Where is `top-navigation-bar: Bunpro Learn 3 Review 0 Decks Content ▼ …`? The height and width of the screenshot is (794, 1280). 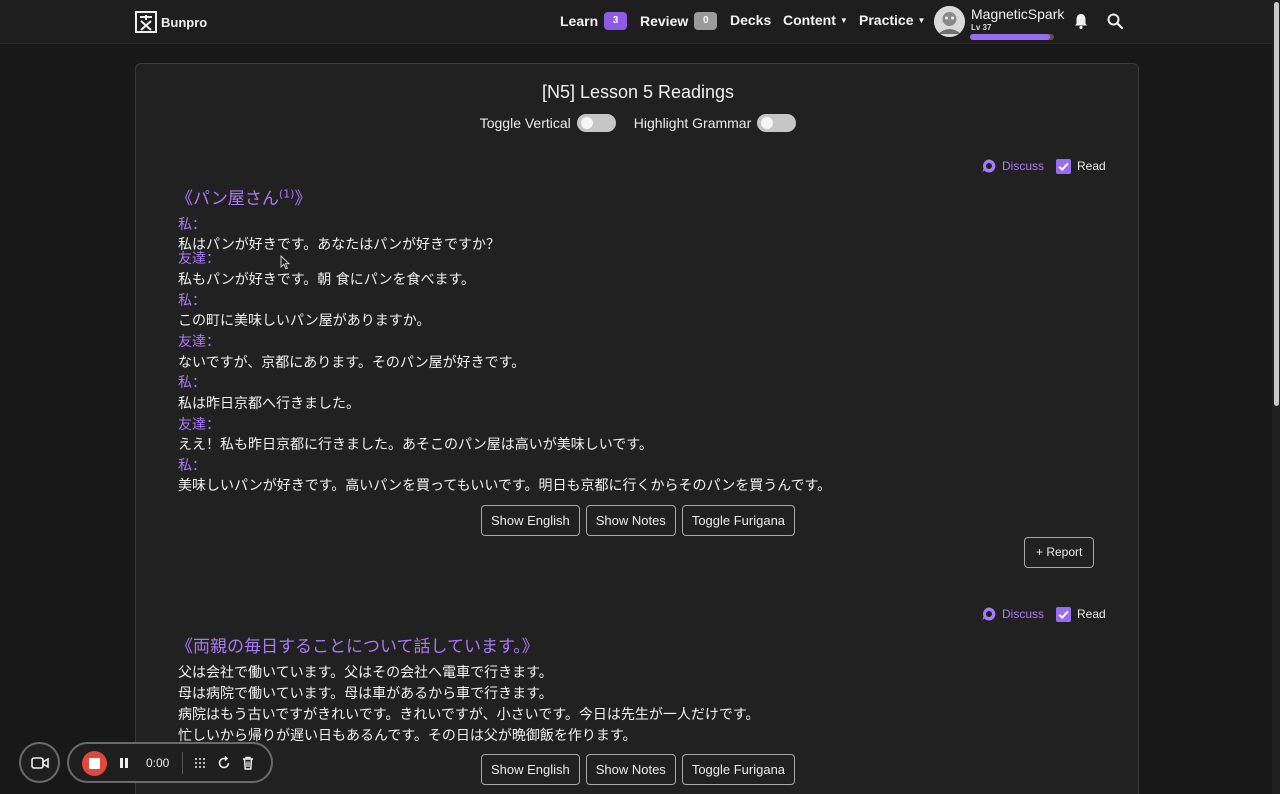
top-navigation-bar: Bunpro Learn 3 Review 0 Decks Content ▼ … is located at coordinates (636, 22).